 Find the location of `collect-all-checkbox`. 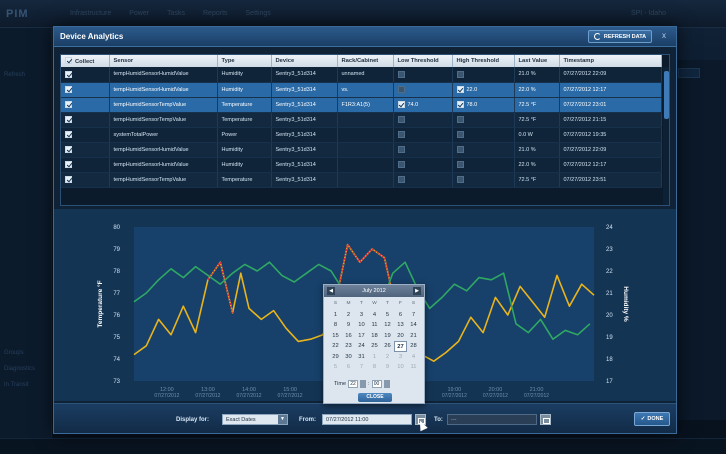

collect-all-checkbox is located at coordinates (68, 61).